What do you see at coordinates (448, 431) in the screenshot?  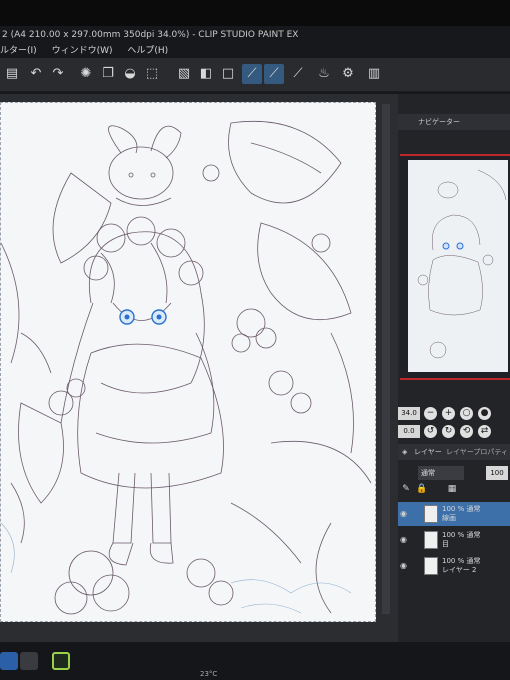 I see `rotate-right-icon: ↻` at bounding box center [448, 431].